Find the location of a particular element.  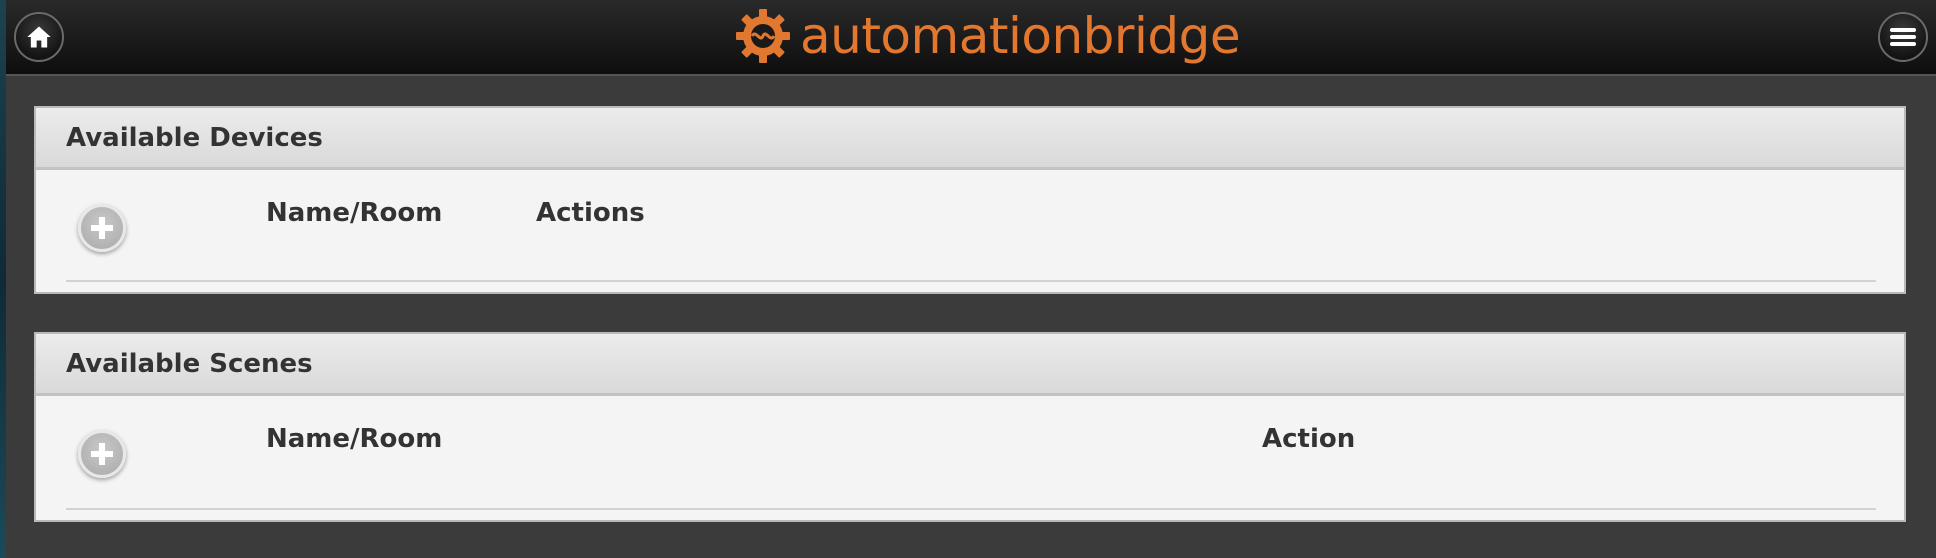

app-logo: automationbridge is located at coordinates (987, 36).